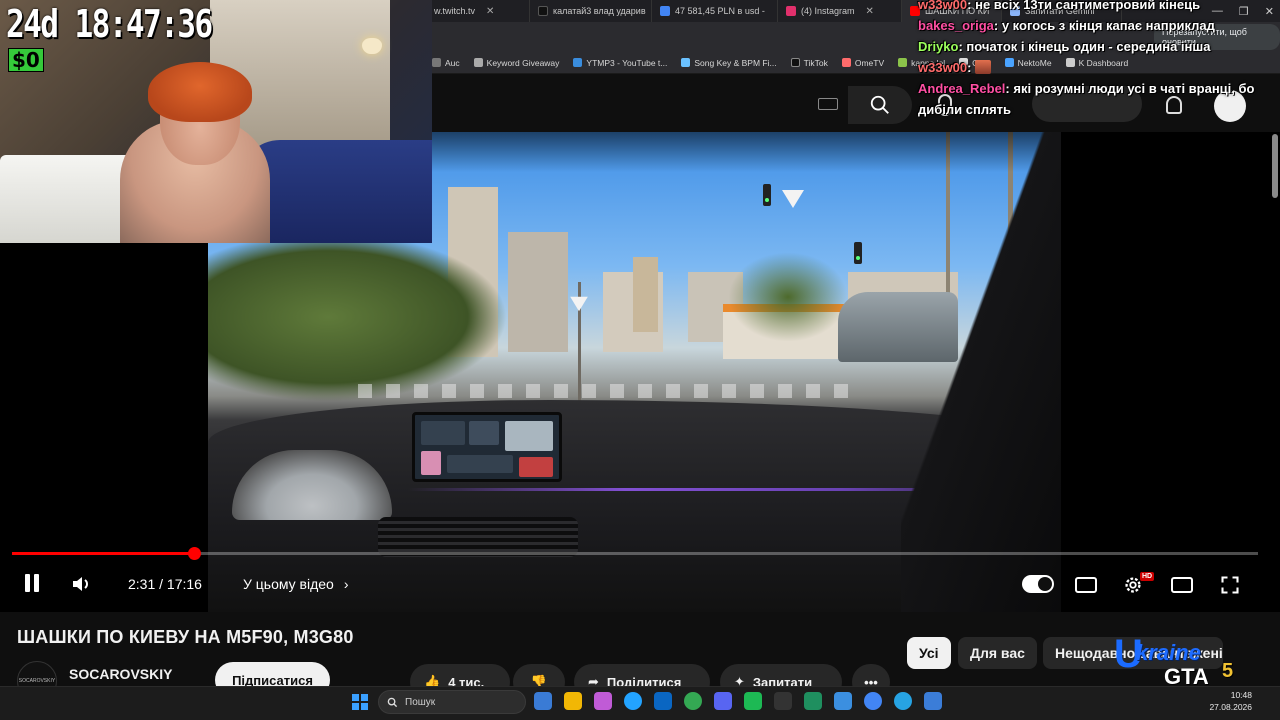 This screenshot has height=720, width=1280. I want to click on autoplay-toggle, so click(1038, 584).